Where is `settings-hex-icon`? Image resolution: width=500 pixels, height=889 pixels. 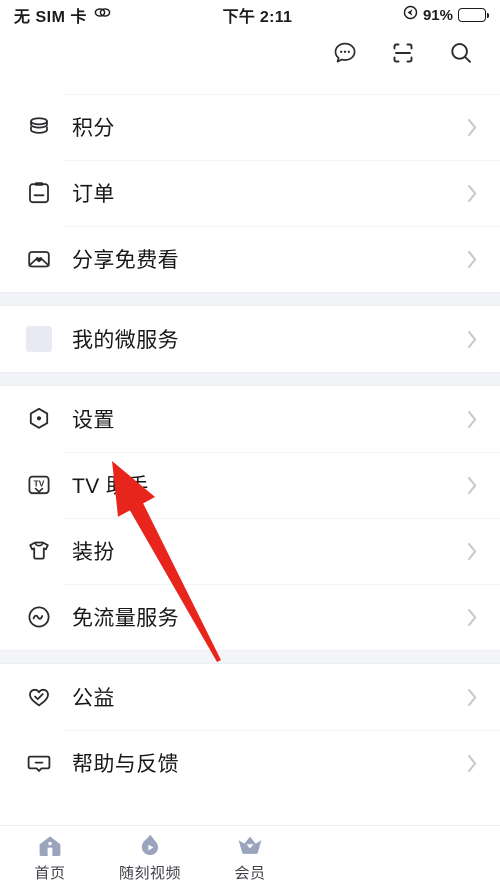 settings-hex-icon is located at coordinates (39, 419).